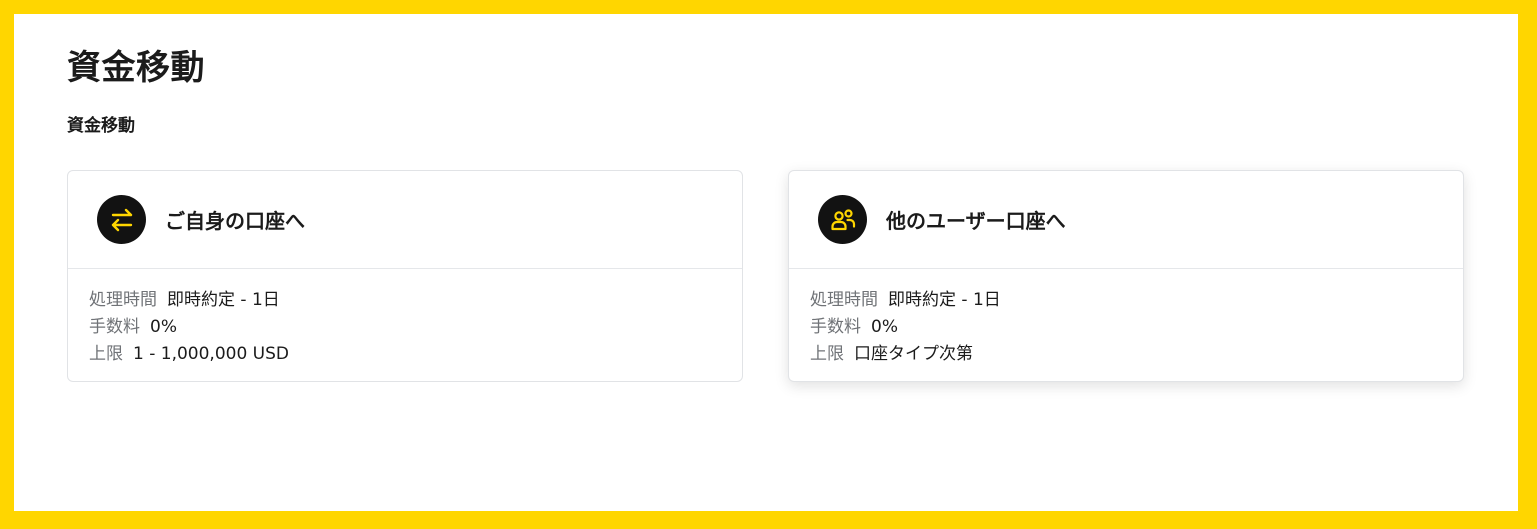 This screenshot has height=529, width=1537. What do you see at coordinates (1126, 220) in the screenshot?
I see `card-header: 他のユーザー口座へ` at bounding box center [1126, 220].